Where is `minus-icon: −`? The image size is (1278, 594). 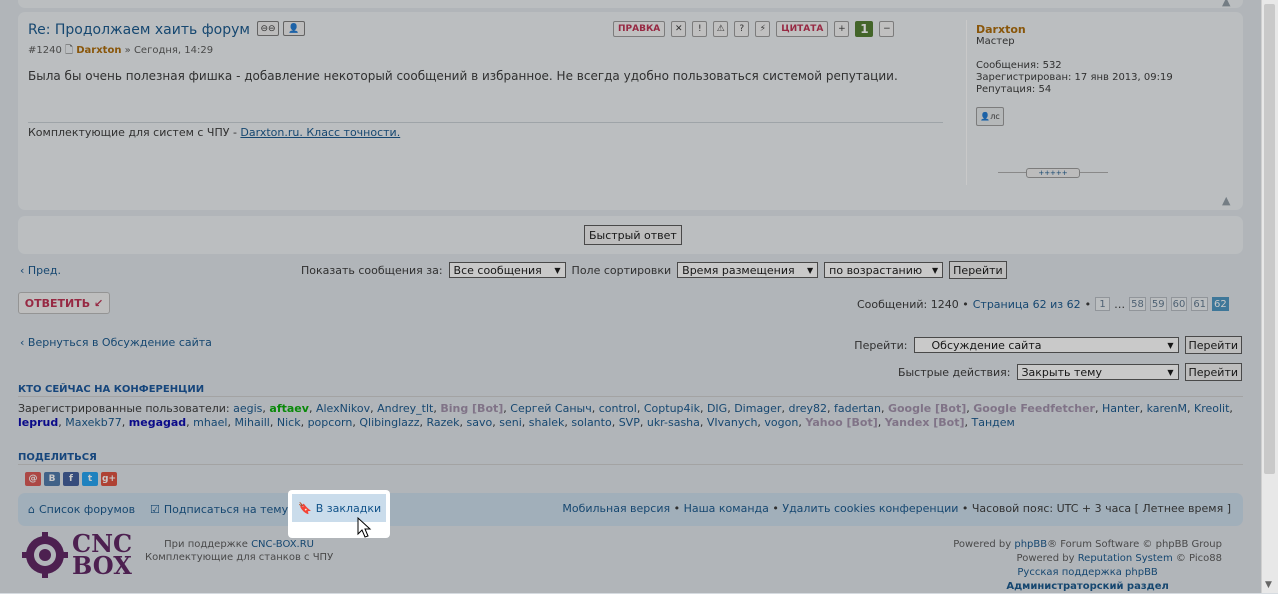 minus-icon: − is located at coordinates (887, 29).